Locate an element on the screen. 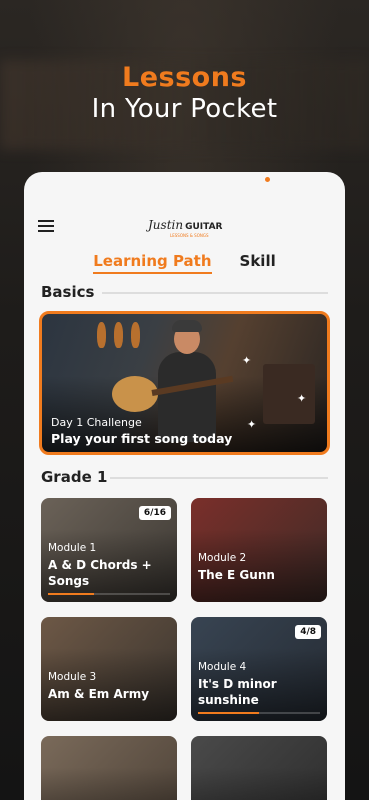 The image size is (369, 800). logo-word: GUITAR is located at coordinates (204, 227).